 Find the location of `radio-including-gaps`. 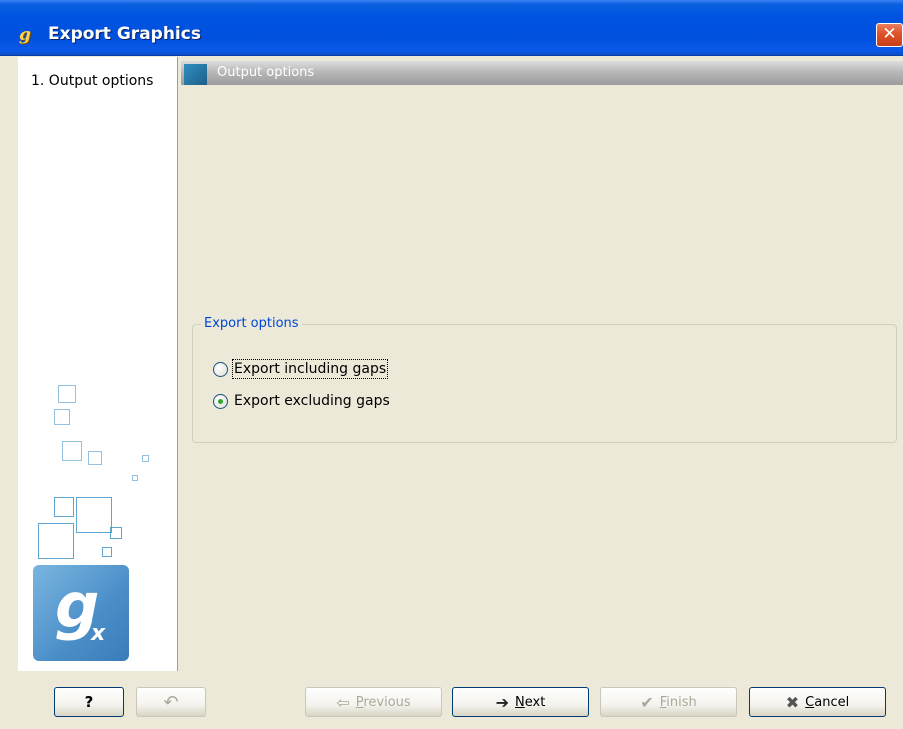

radio-including-gaps is located at coordinates (220, 369).